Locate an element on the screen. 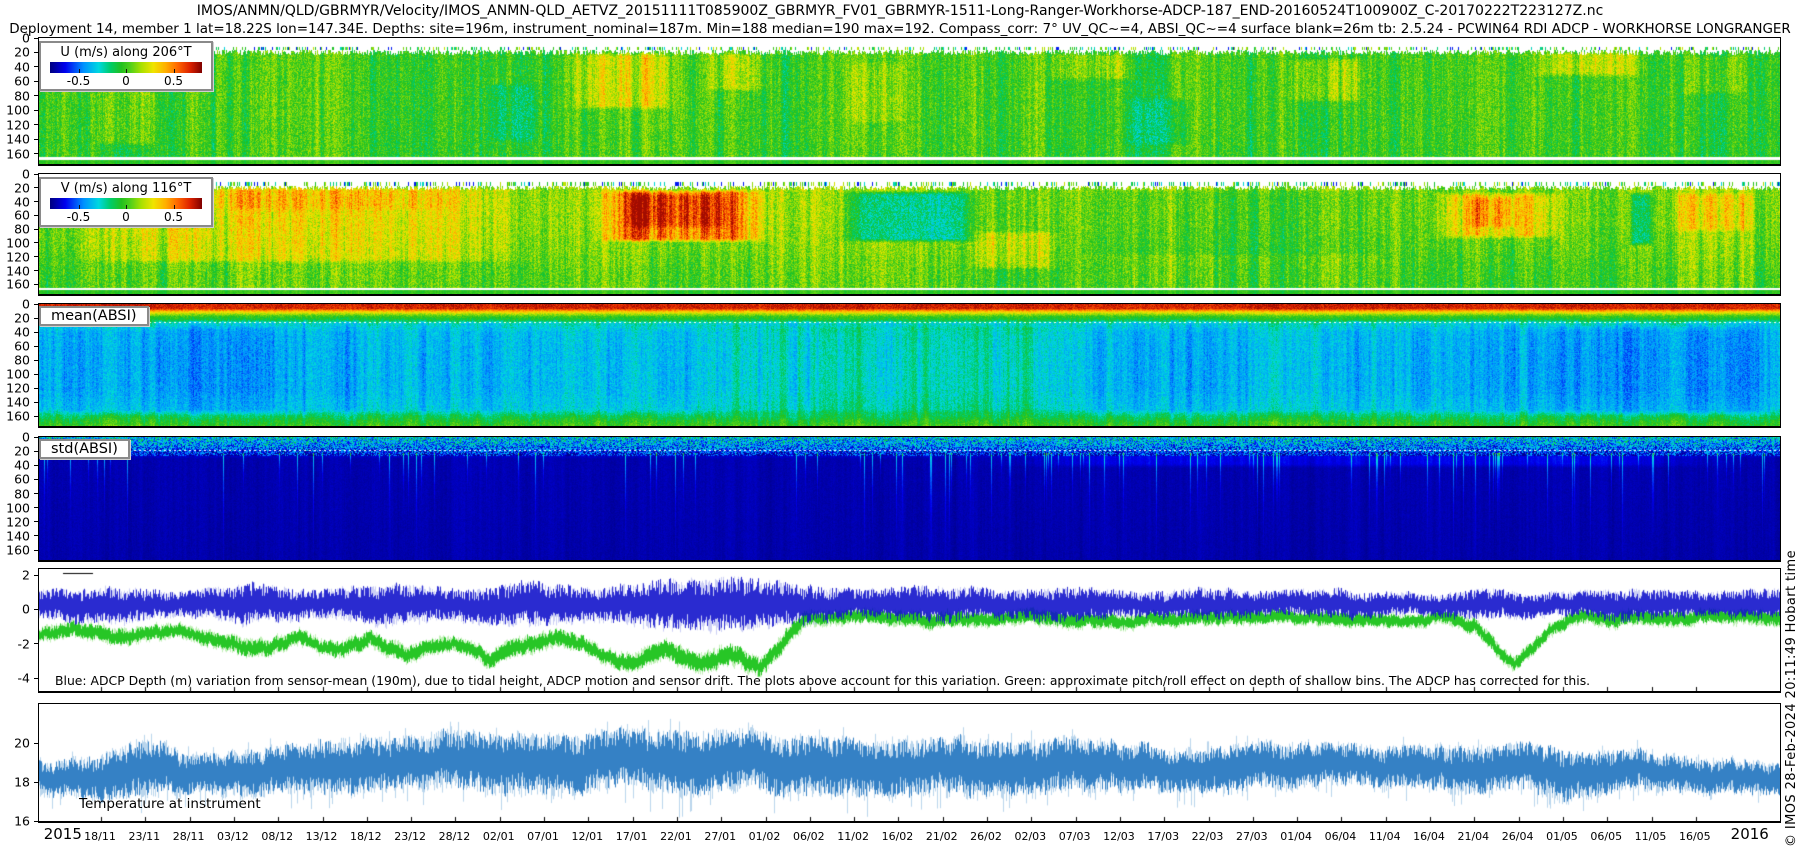 This screenshot has height=850, width=1800. u-legend-title: U (m/s) along 206°T is located at coordinates (126, 52).